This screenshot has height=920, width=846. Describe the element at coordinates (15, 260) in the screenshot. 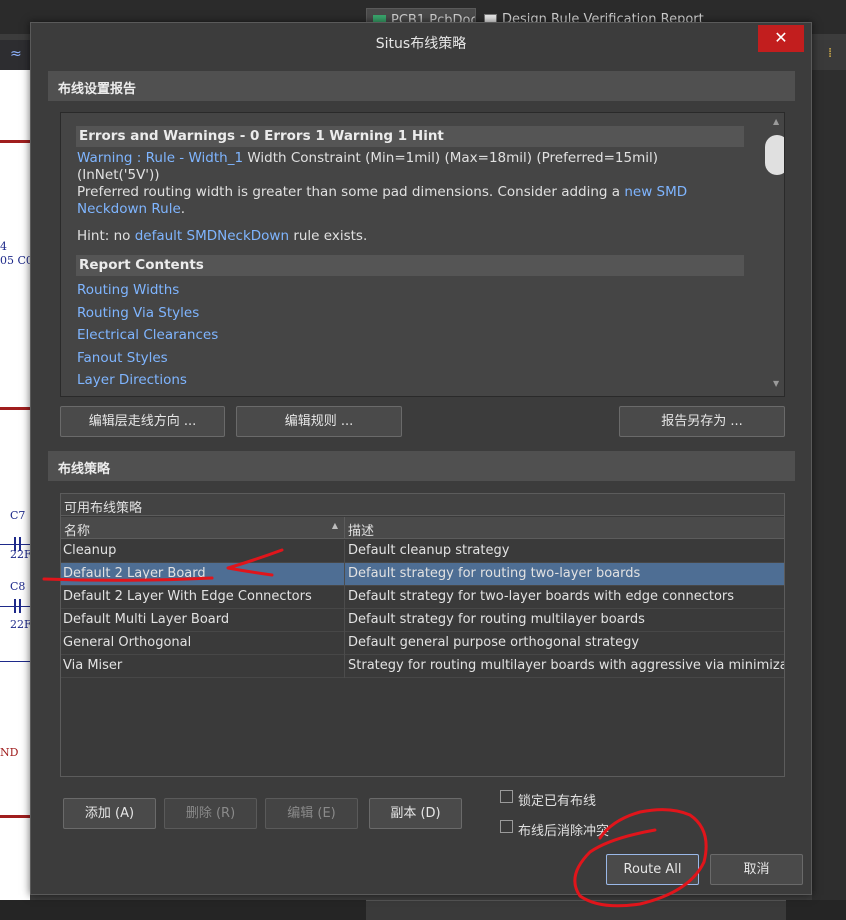

I see `schematic-ref-label: 05 C0` at that location.